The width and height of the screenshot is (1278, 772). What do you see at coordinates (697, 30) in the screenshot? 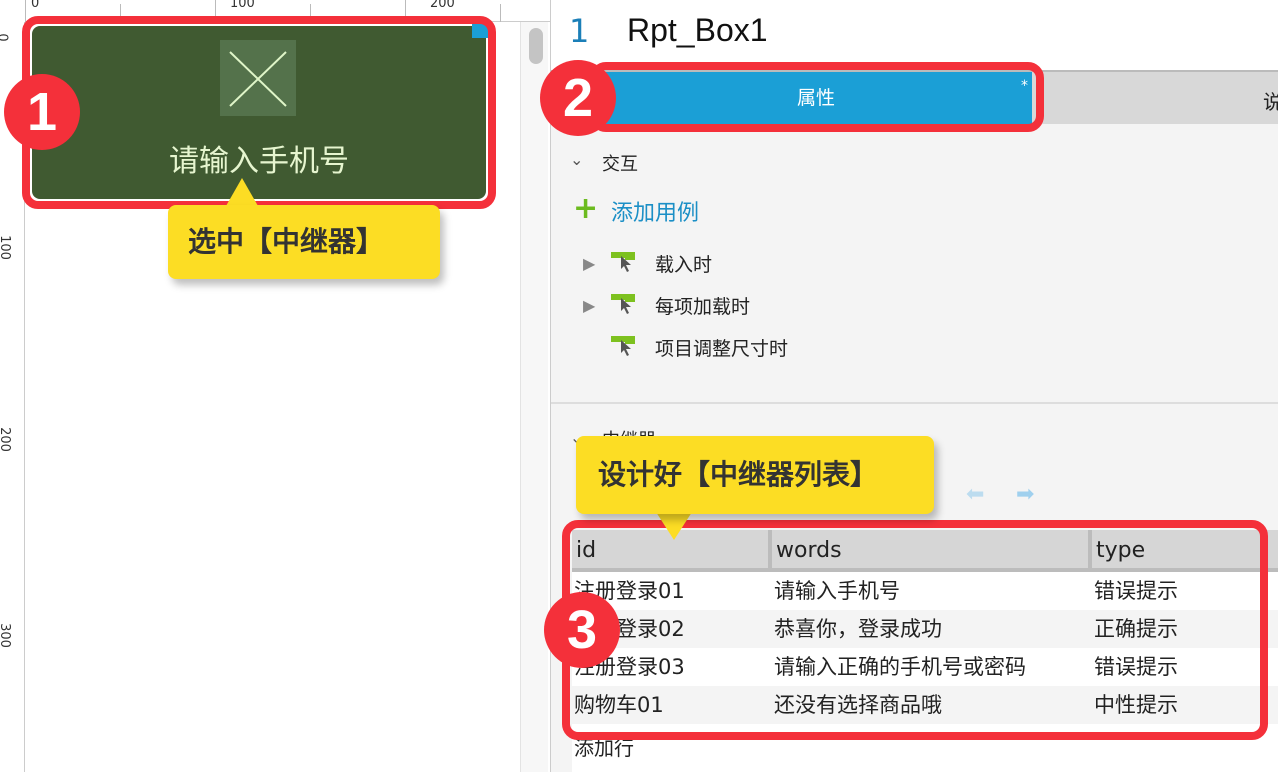
I see `widget-name: Rpt_Box1` at bounding box center [697, 30].